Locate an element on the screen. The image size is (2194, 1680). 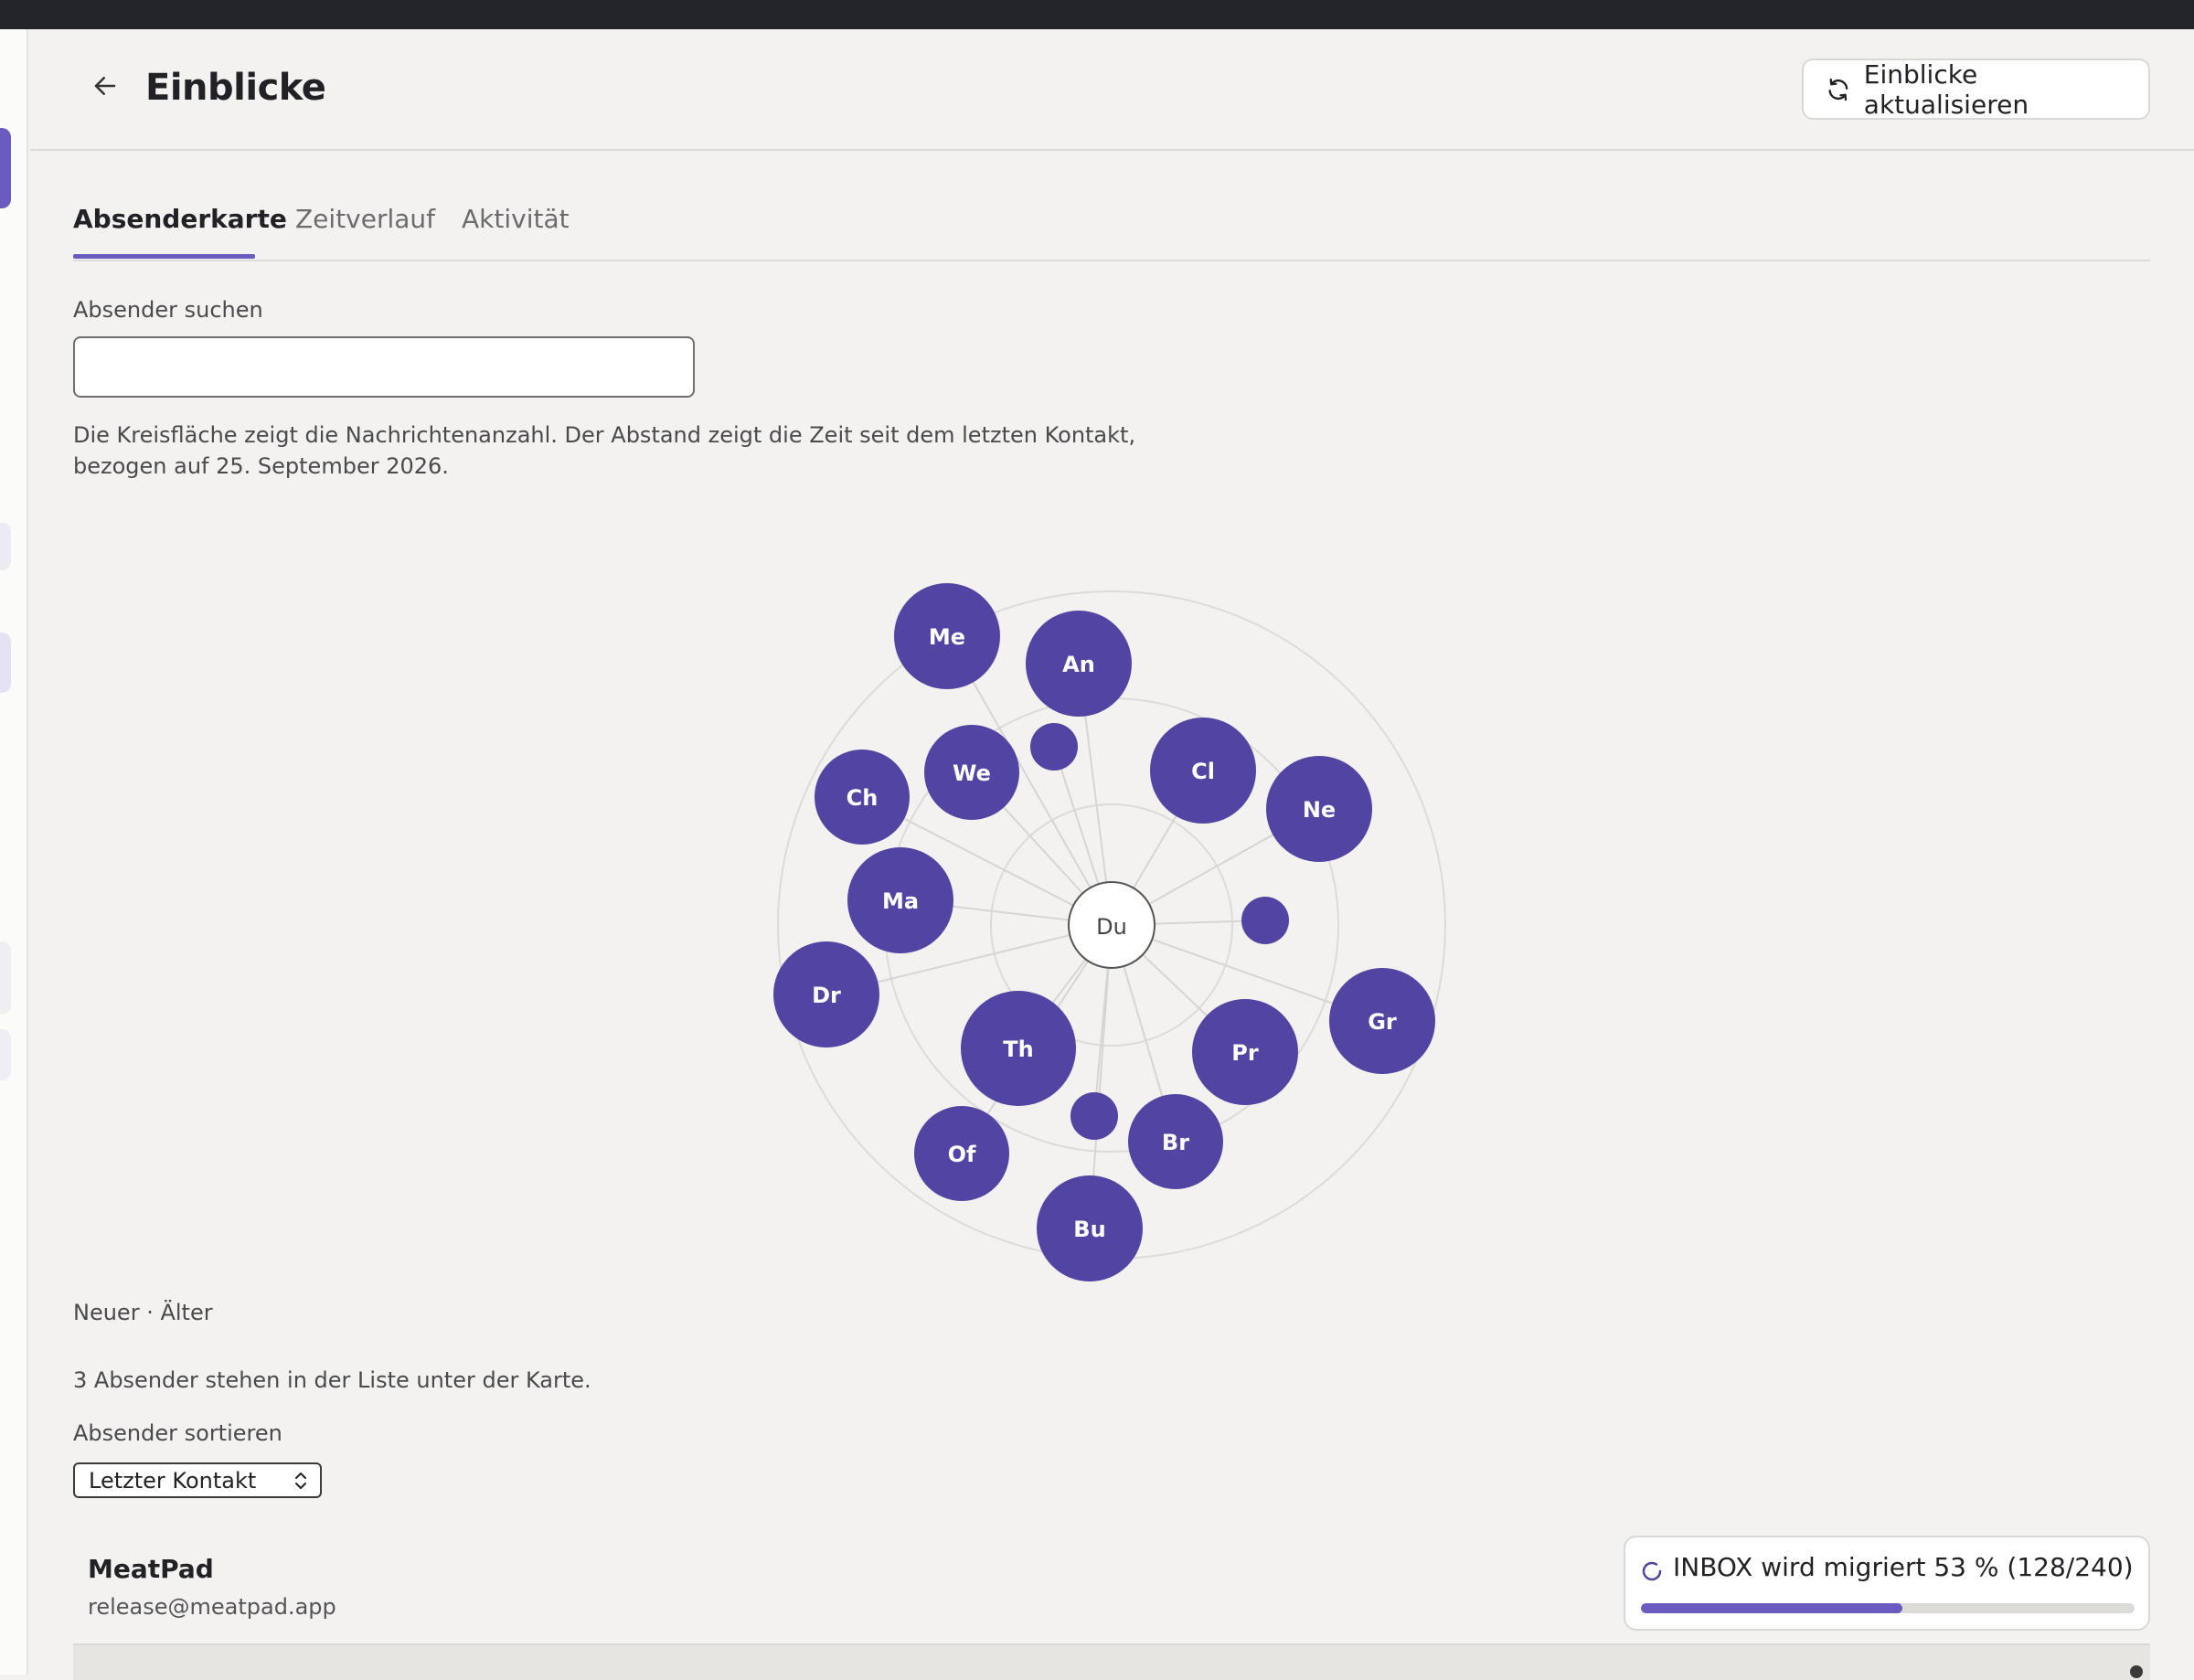
sender-bubble-label: We is located at coordinates (972, 773).